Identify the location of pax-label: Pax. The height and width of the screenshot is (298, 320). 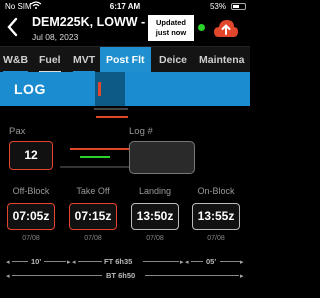
(17, 131).